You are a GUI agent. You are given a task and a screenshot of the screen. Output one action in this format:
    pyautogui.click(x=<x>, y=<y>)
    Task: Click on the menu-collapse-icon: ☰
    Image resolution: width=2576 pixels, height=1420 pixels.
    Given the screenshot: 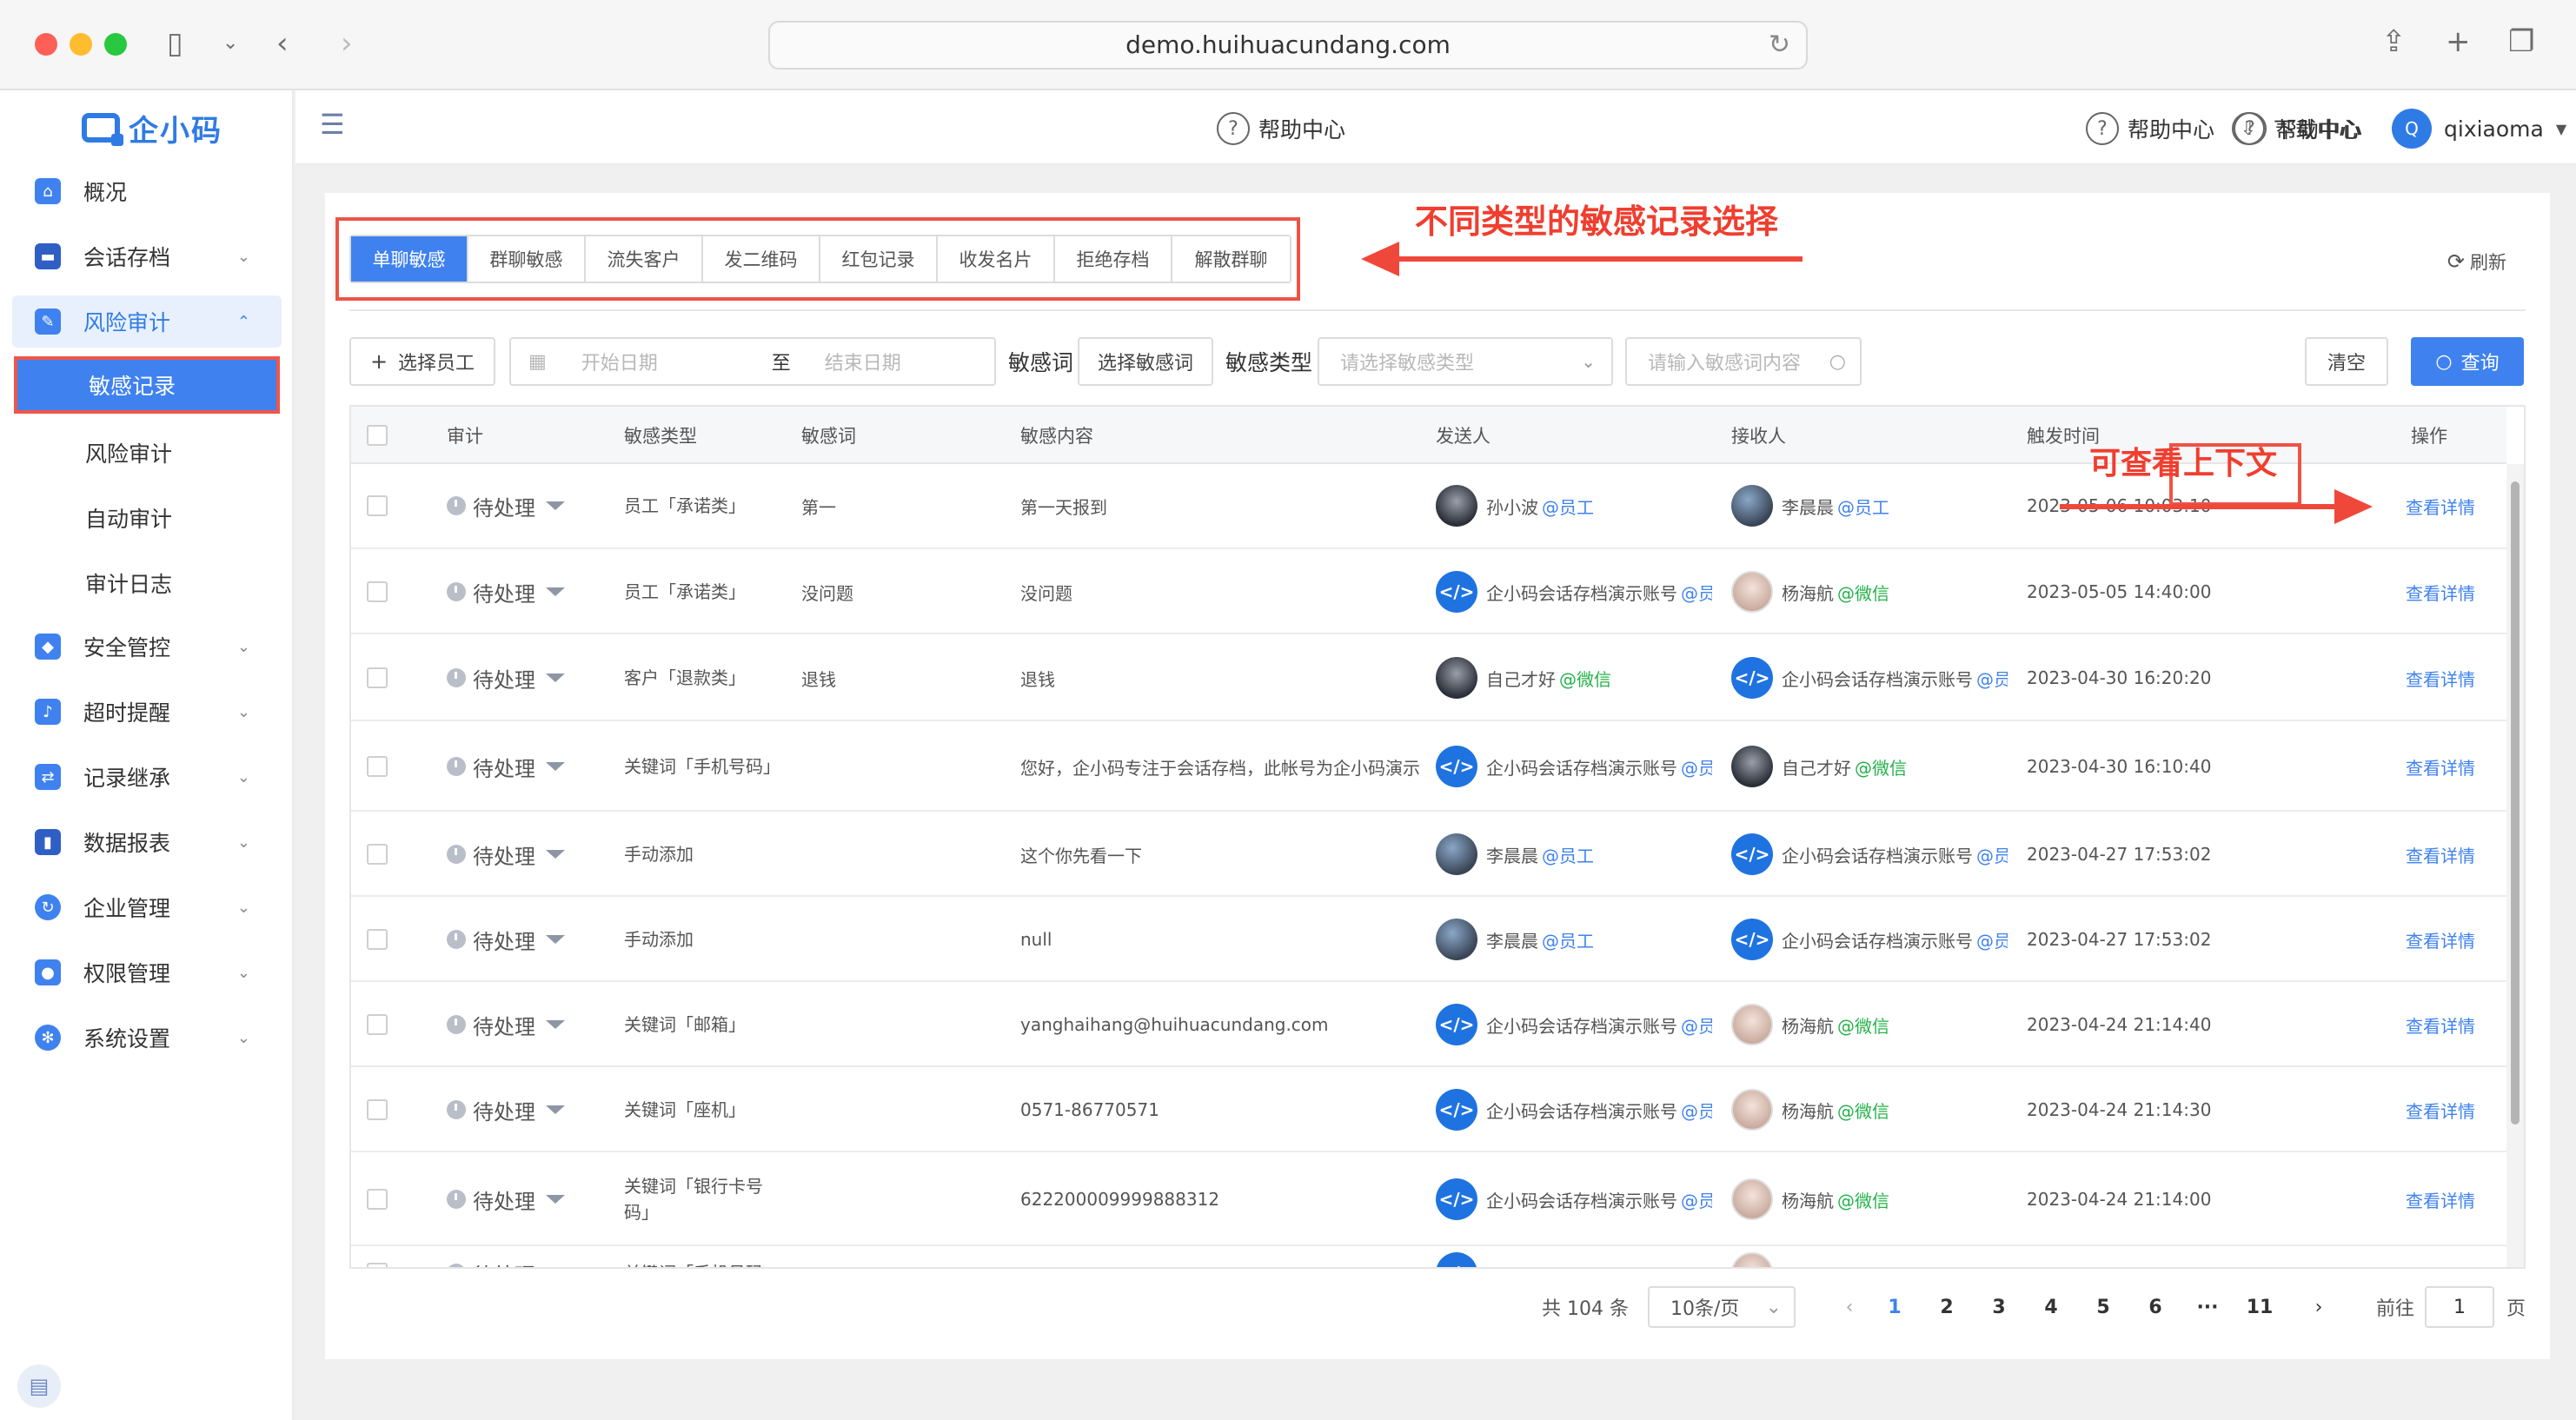 What is the action you would take?
    pyautogui.click(x=332, y=124)
    